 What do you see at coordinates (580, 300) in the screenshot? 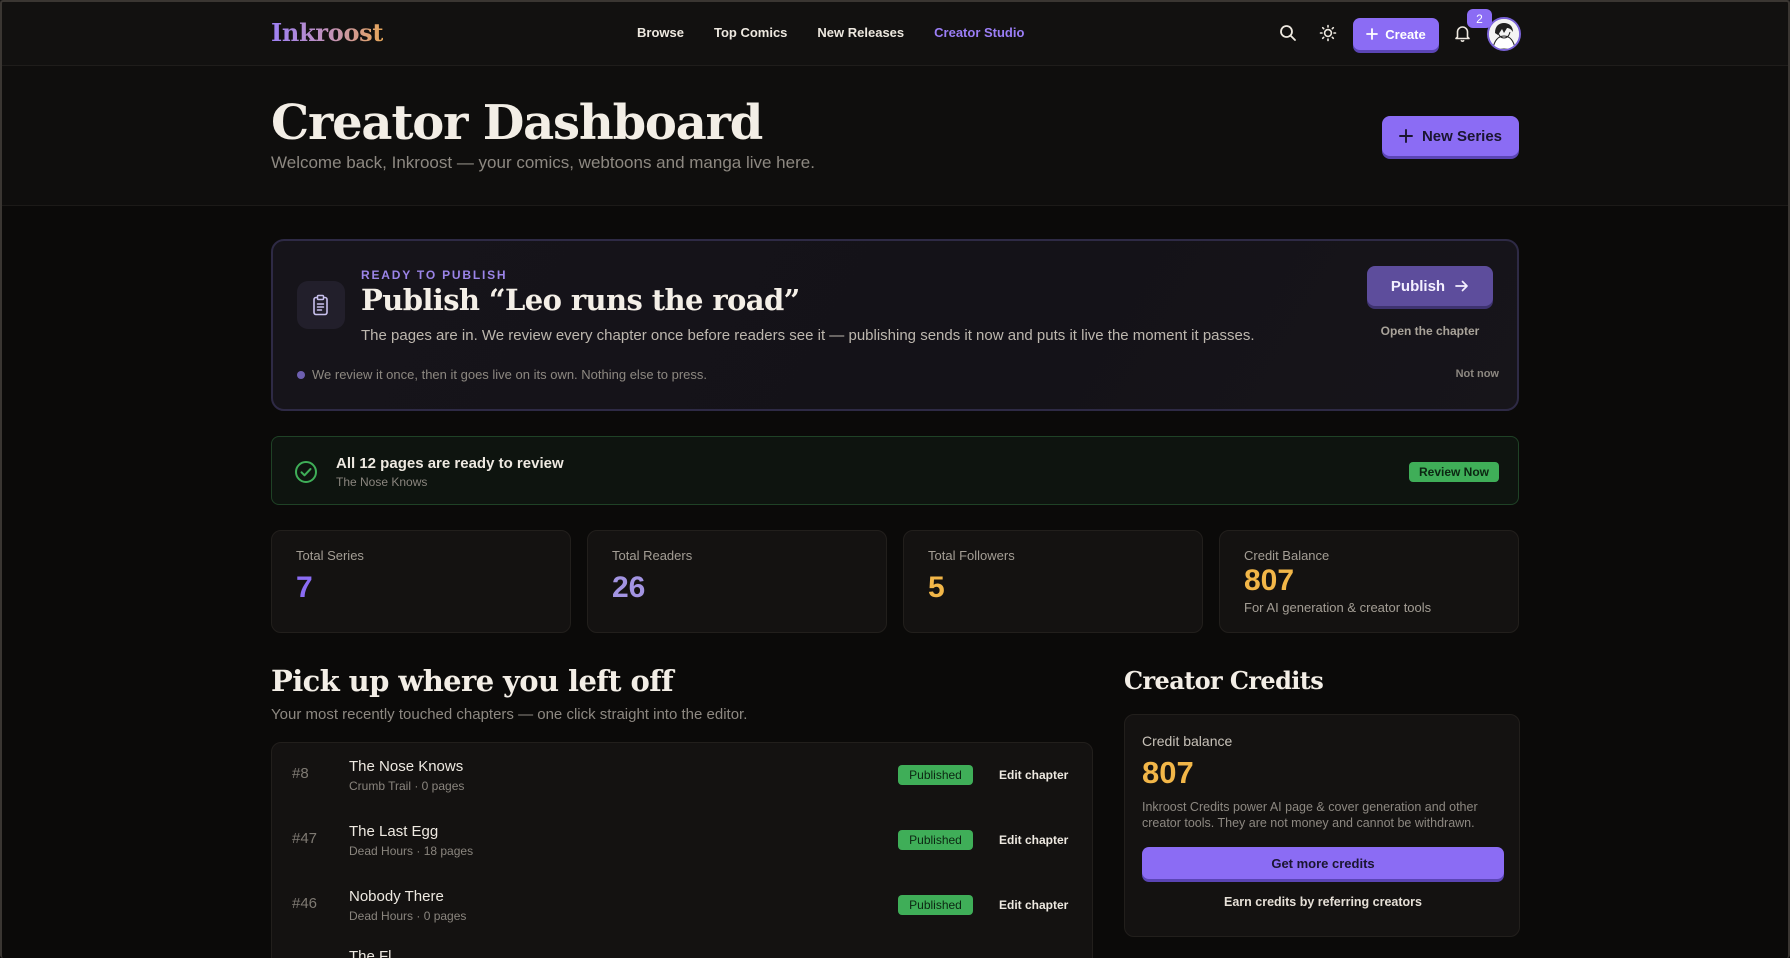
I see `publish-title: Publish “Leo runs the road”` at bounding box center [580, 300].